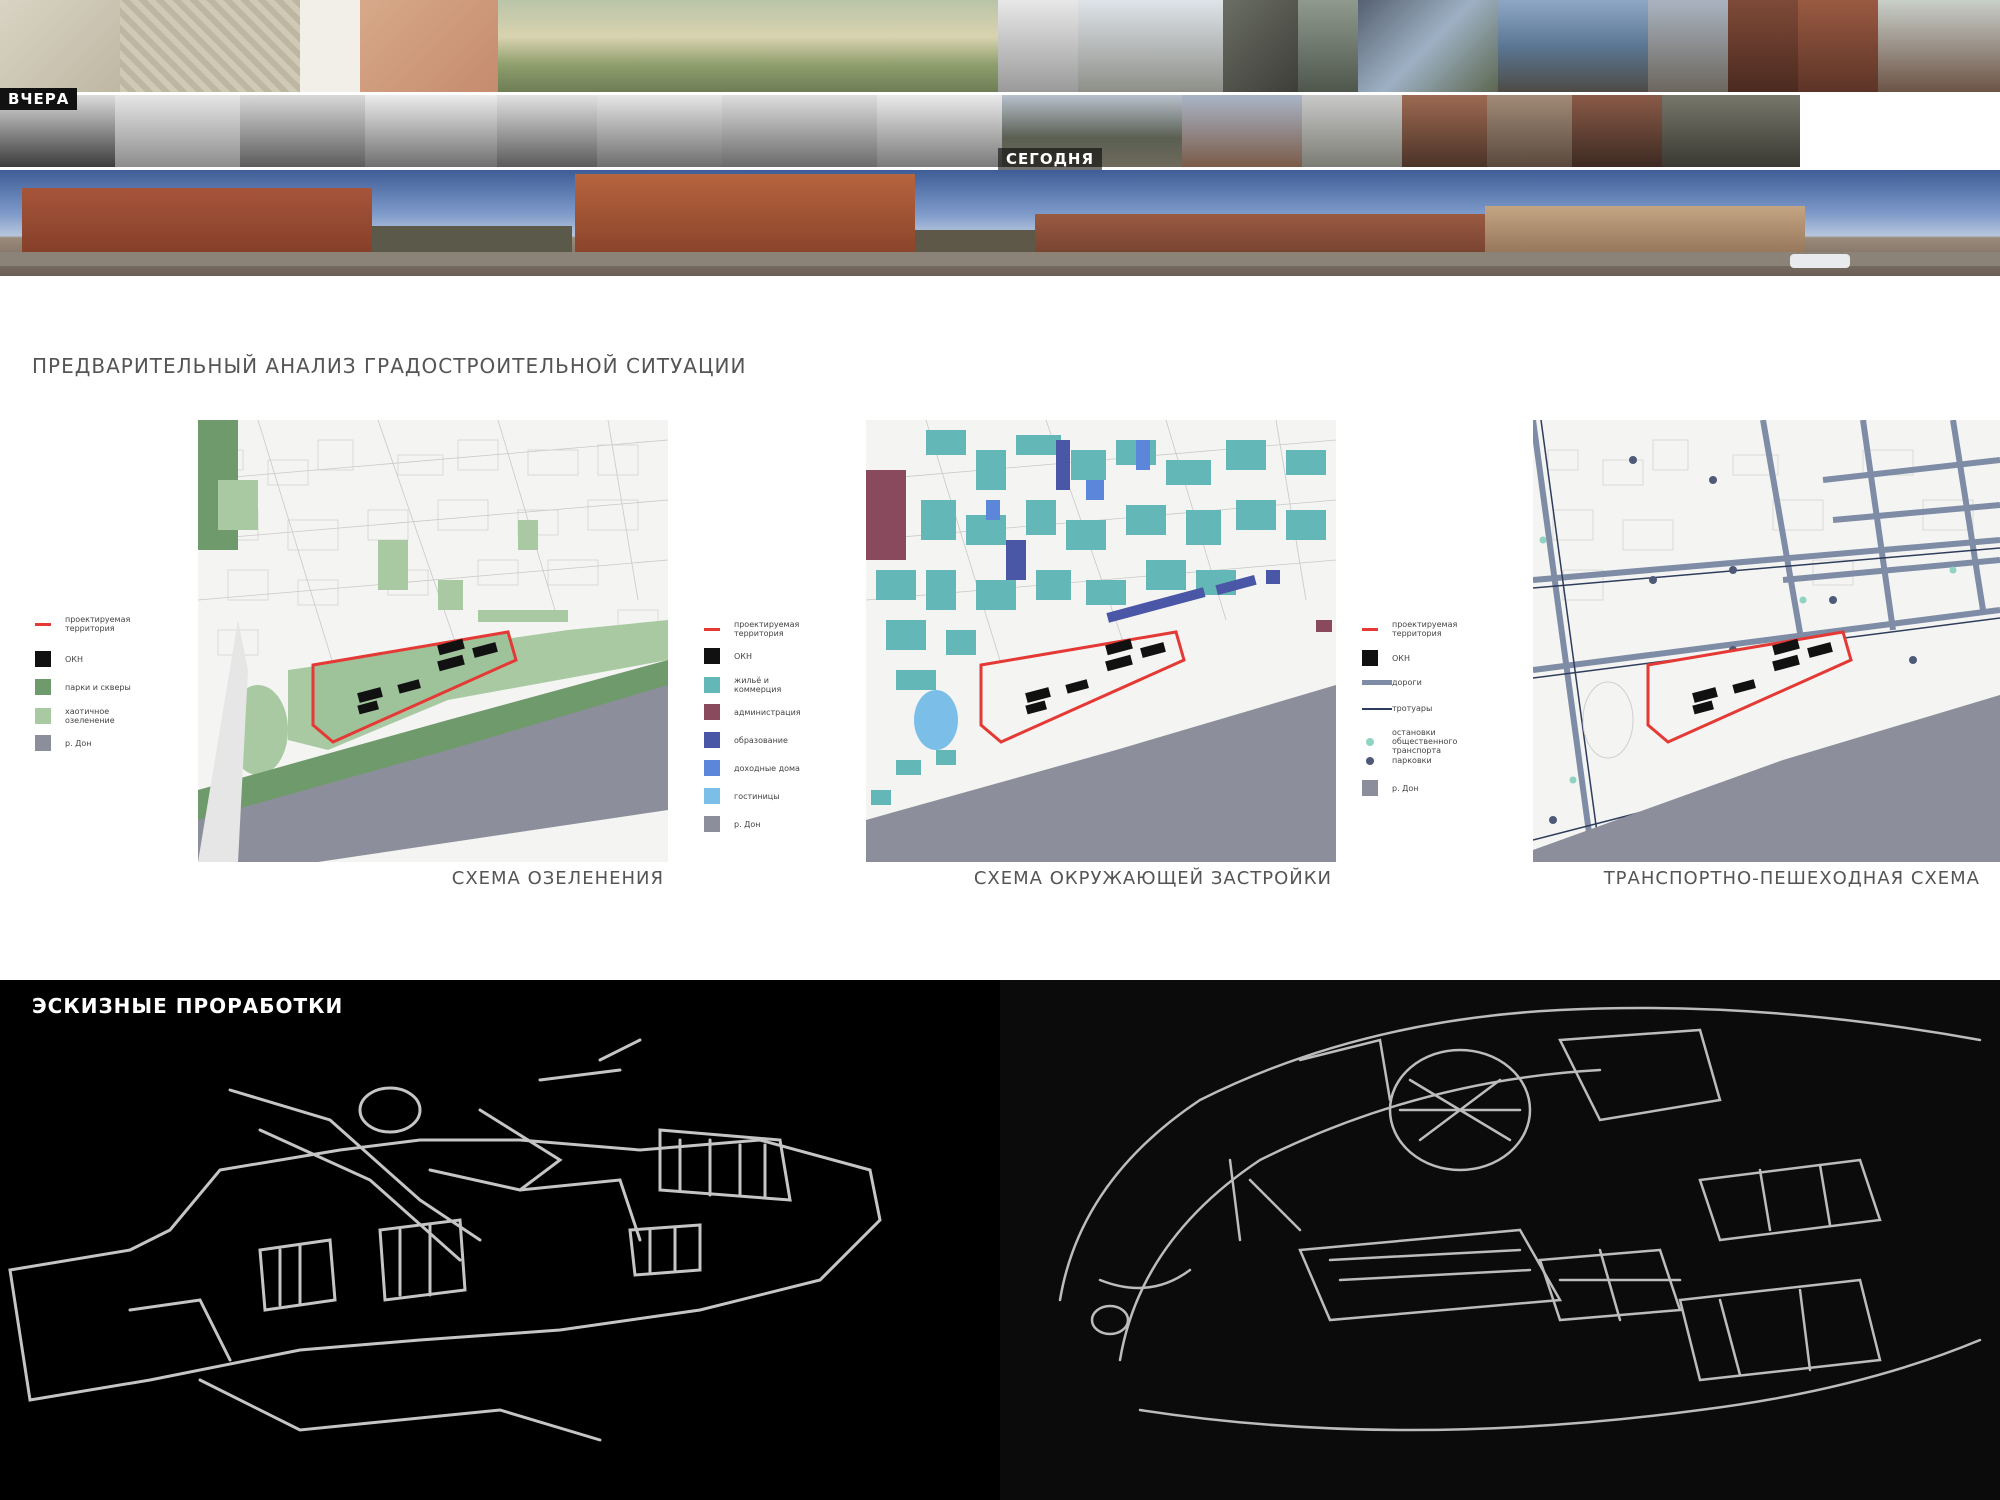 The width and height of the screenshot is (2000, 1500). I want to click on legend-item: парковки, so click(1417, 760).